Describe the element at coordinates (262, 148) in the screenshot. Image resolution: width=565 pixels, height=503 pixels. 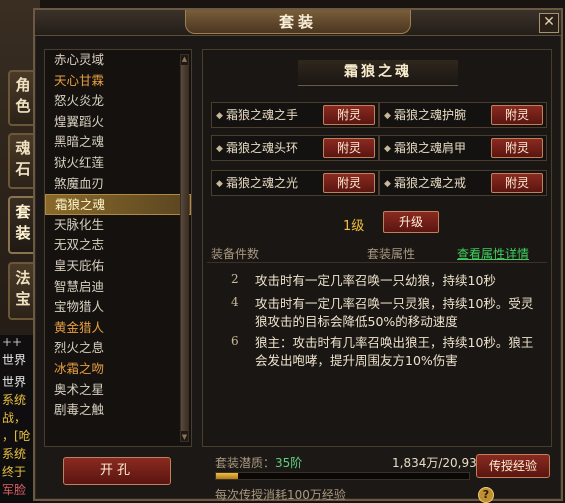
I see `piece-name: 霜狼之魂头环` at that location.